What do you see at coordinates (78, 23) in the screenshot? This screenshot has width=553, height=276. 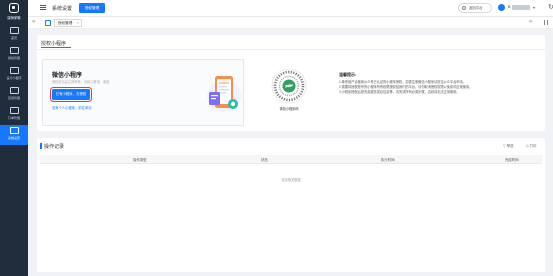 I see `close-icon: ×` at bounding box center [78, 23].